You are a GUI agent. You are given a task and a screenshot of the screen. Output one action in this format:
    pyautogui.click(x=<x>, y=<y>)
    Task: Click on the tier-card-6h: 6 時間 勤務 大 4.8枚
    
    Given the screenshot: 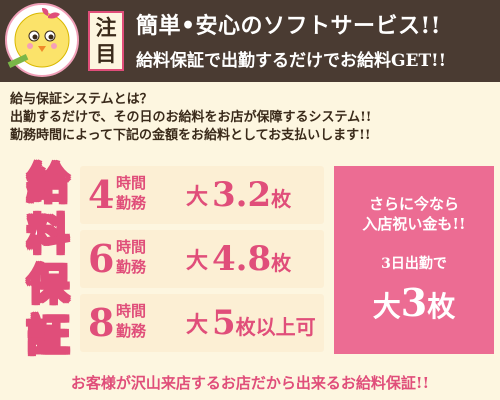 What is the action you would take?
    pyautogui.click(x=202, y=259)
    